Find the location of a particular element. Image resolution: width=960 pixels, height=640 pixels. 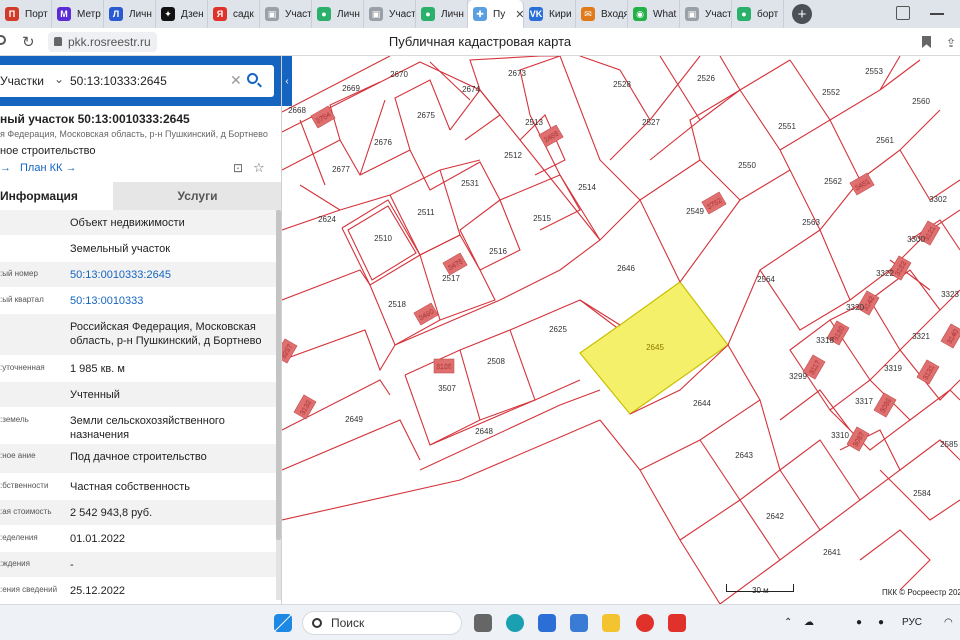

parcel-label: 2674 is located at coordinates (471, 89).